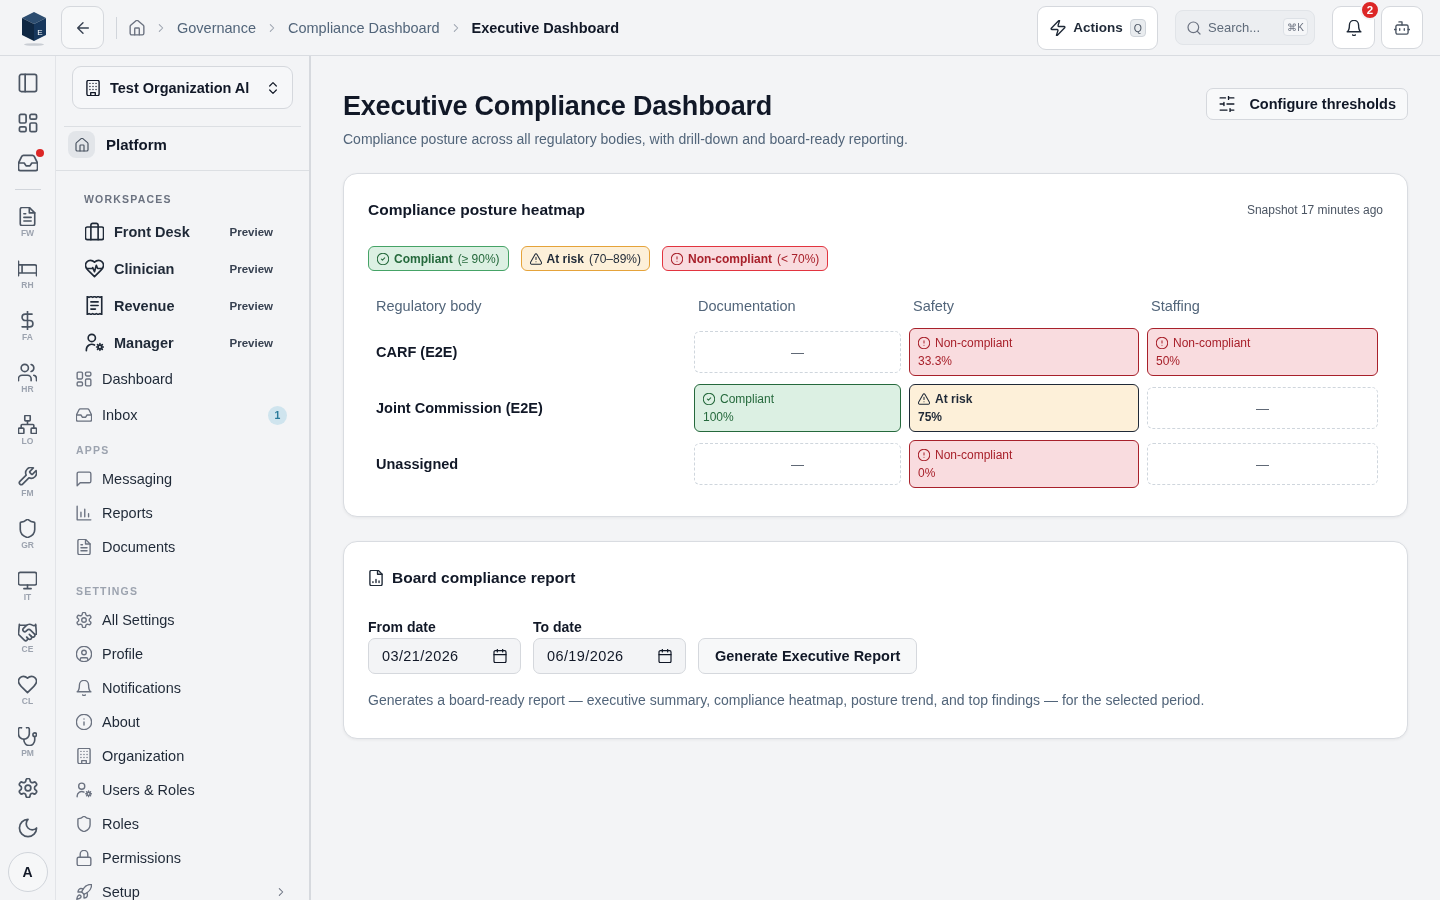 The width and height of the screenshot is (1440, 900). I want to click on monitor-icon, so click(27, 580).